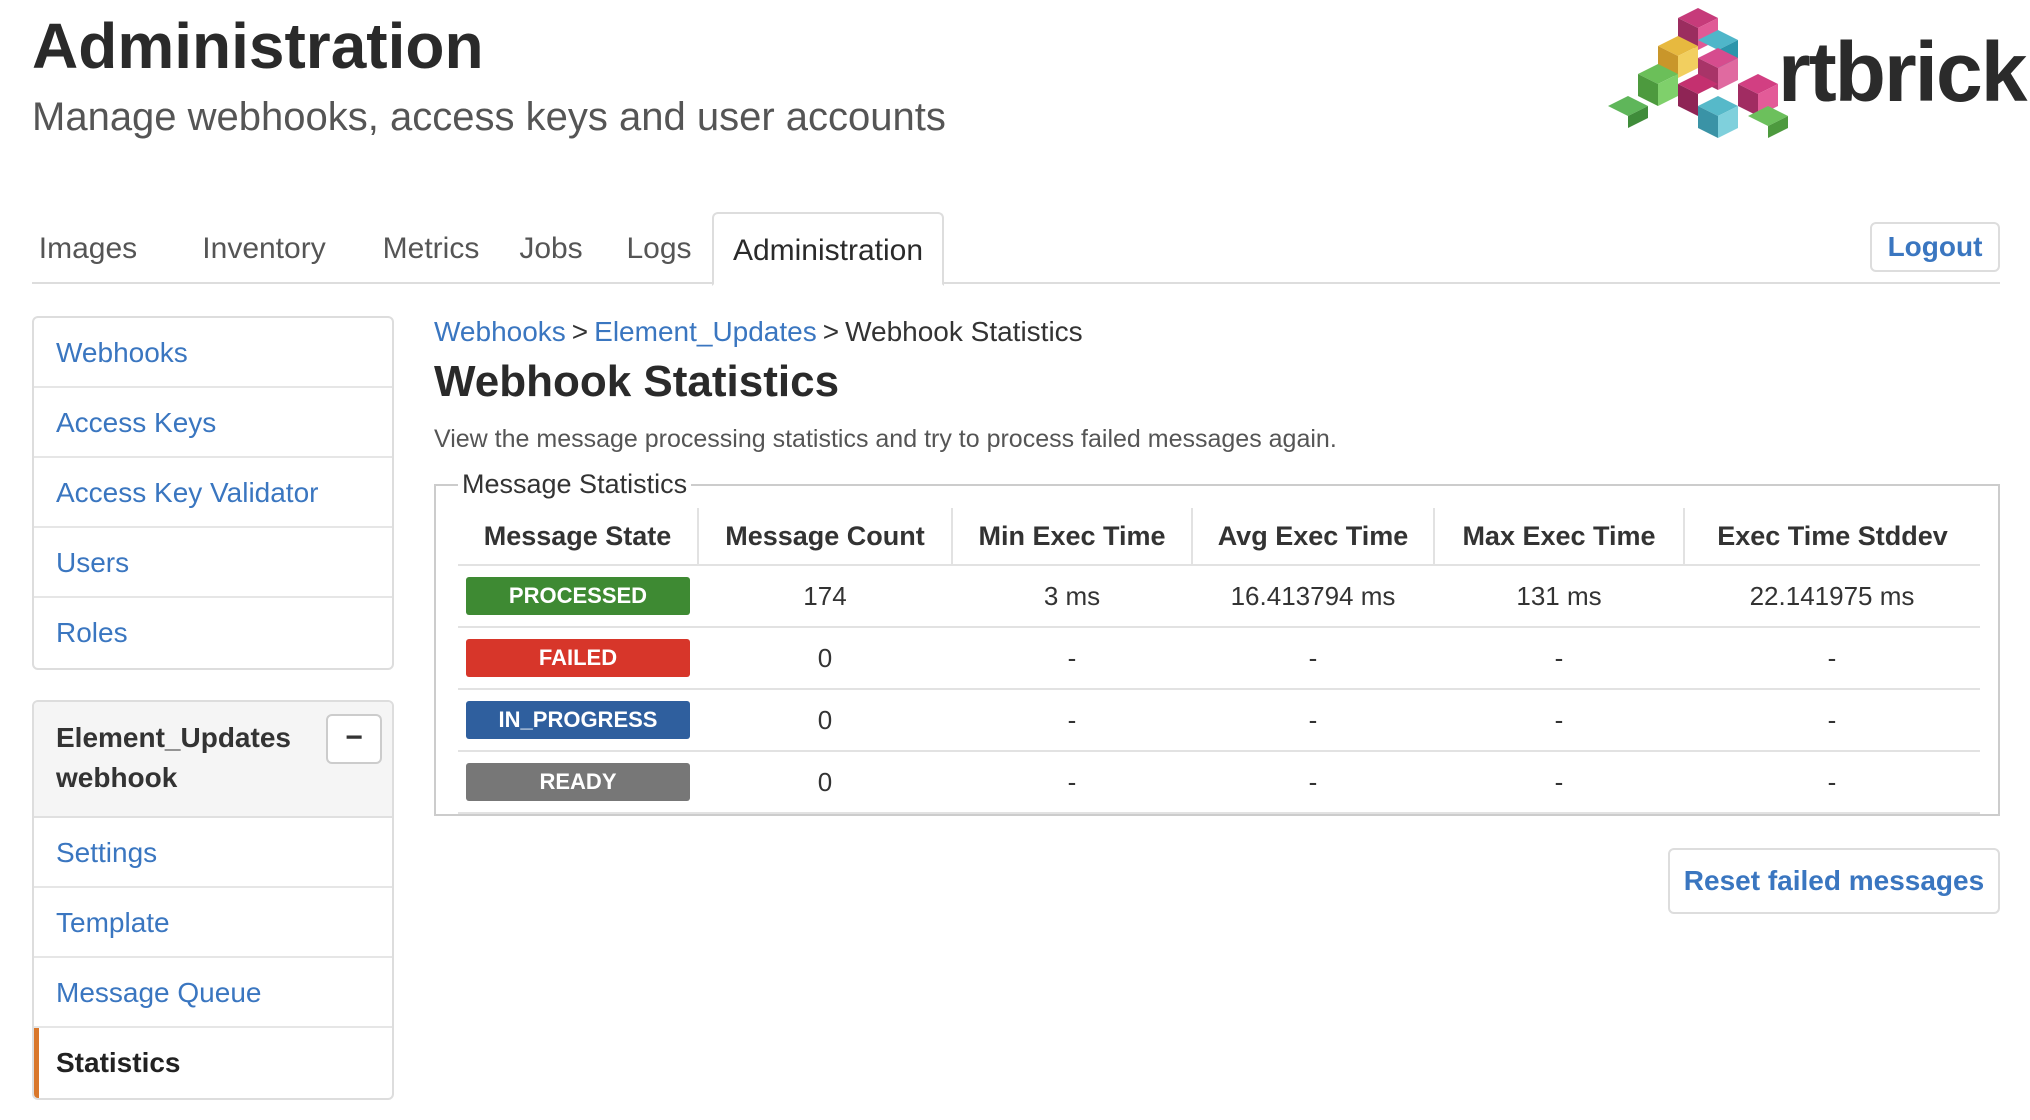 This screenshot has height=1120, width=2030. Describe the element at coordinates (213, 993) in the screenshot. I see `sidebar-item-message-queue: Message Queue` at that location.